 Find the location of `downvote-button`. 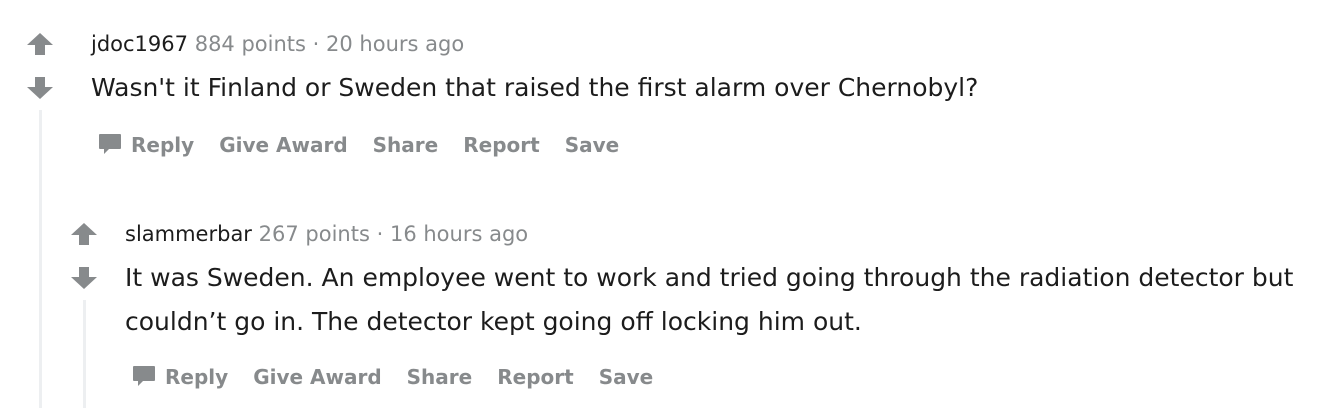

downvote-button is located at coordinates (84, 278).